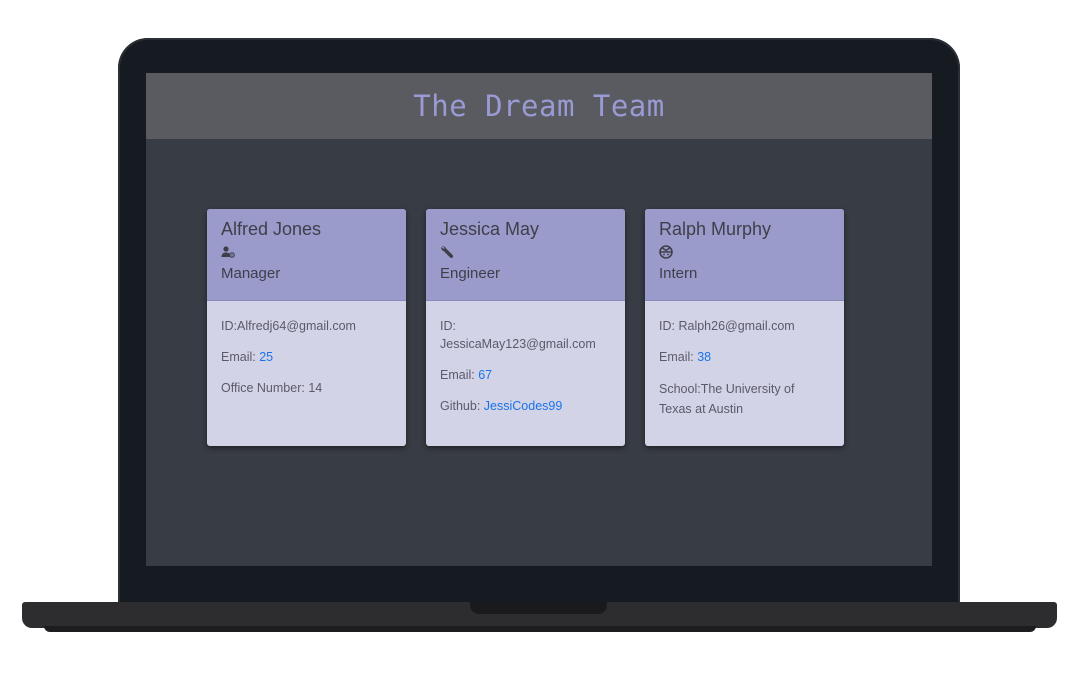 This screenshot has width=1080, height=686. Describe the element at coordinates (704, 357) in the screenshot. I see `email-link: 38` at that location.